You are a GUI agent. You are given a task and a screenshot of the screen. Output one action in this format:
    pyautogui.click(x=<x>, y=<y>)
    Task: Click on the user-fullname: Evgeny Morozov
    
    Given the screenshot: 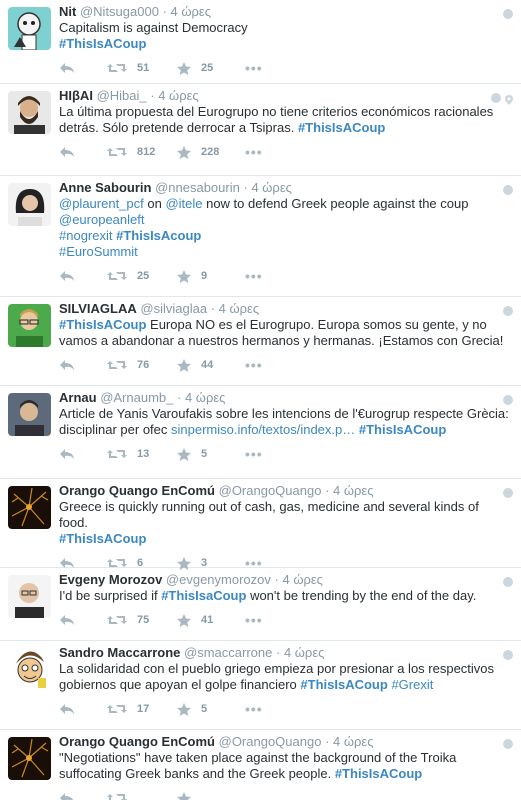 What is the action you would take?
    pyautogui.click(x=110, y=579)
    